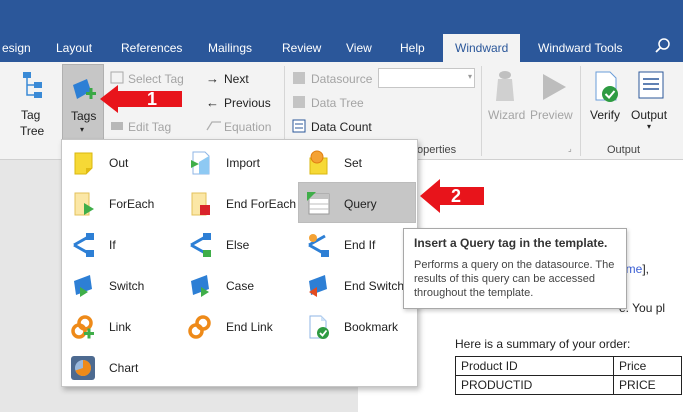 The width and height of the screenshot is (683, 412). What do you see at coordinates (543, 344) in the screenshot?
I see `doc-summary-text: Here is a summary of your order:` at bounding box center [543, 344].